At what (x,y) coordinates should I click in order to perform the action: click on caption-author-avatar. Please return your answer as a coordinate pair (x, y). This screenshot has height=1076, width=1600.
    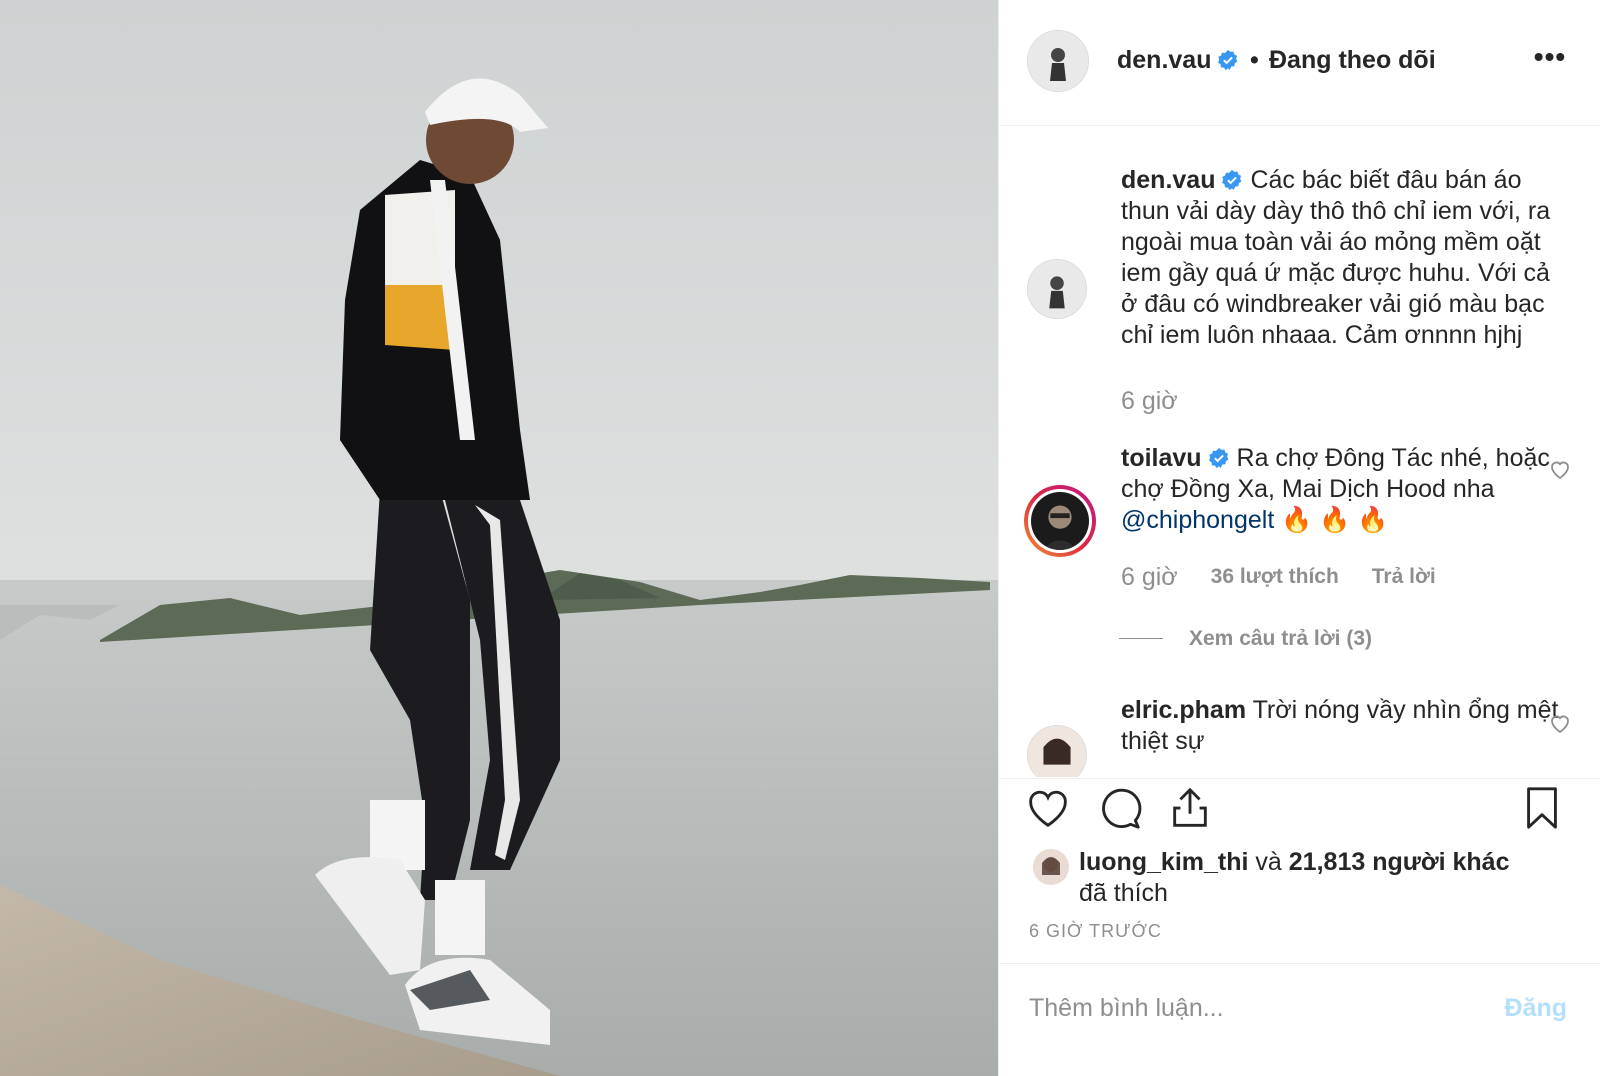
    Looking at the image, I should click on (1057, 289).